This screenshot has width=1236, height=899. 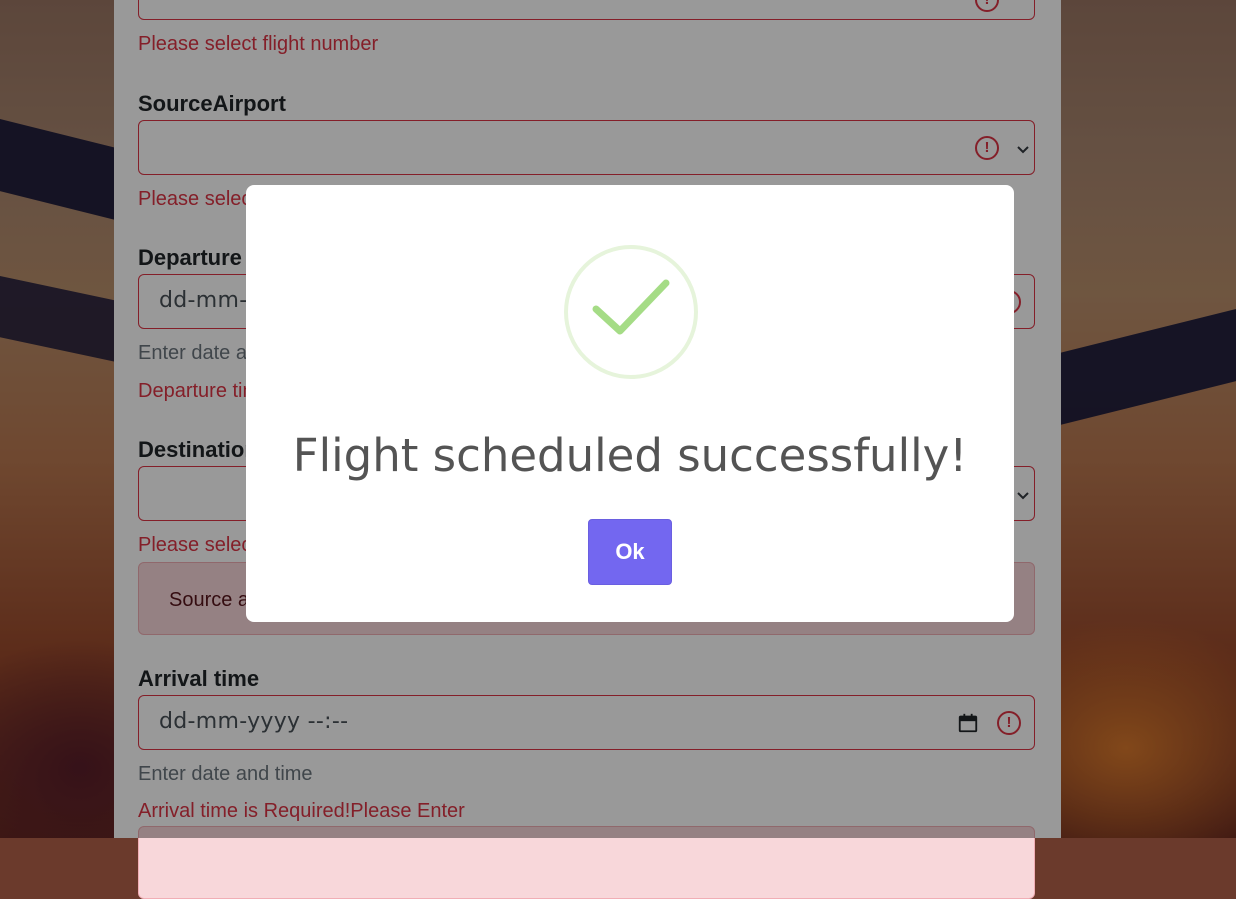 What do you see at coordinates (631, 312) in the screenshot?
I see `success-check-icon` at bounding box center [631, 312].